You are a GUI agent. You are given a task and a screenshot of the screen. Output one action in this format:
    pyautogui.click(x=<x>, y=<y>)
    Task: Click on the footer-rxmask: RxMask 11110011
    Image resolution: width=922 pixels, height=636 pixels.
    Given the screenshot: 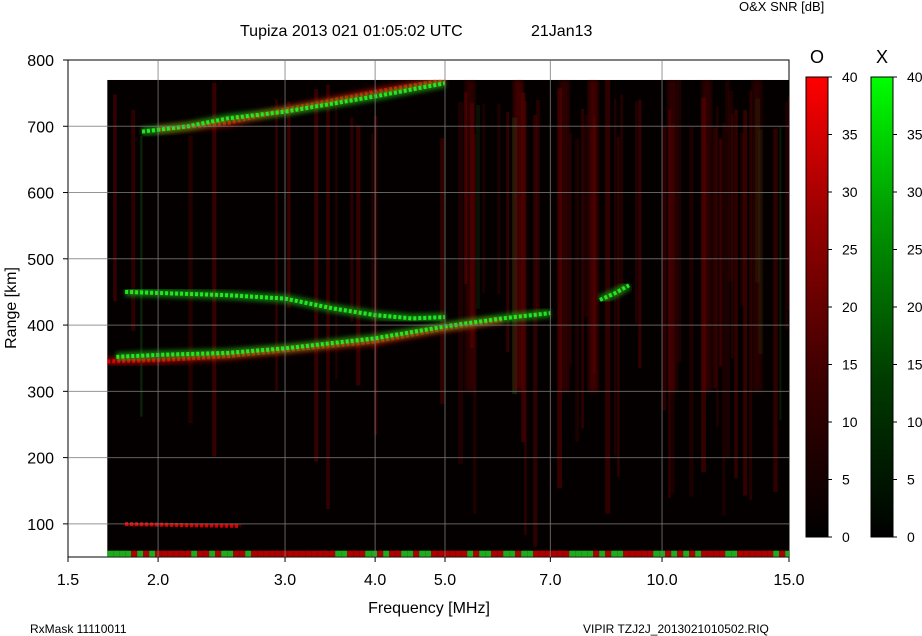 What is the action you would take?
    pyautogui.click(x=78, y=629)
    